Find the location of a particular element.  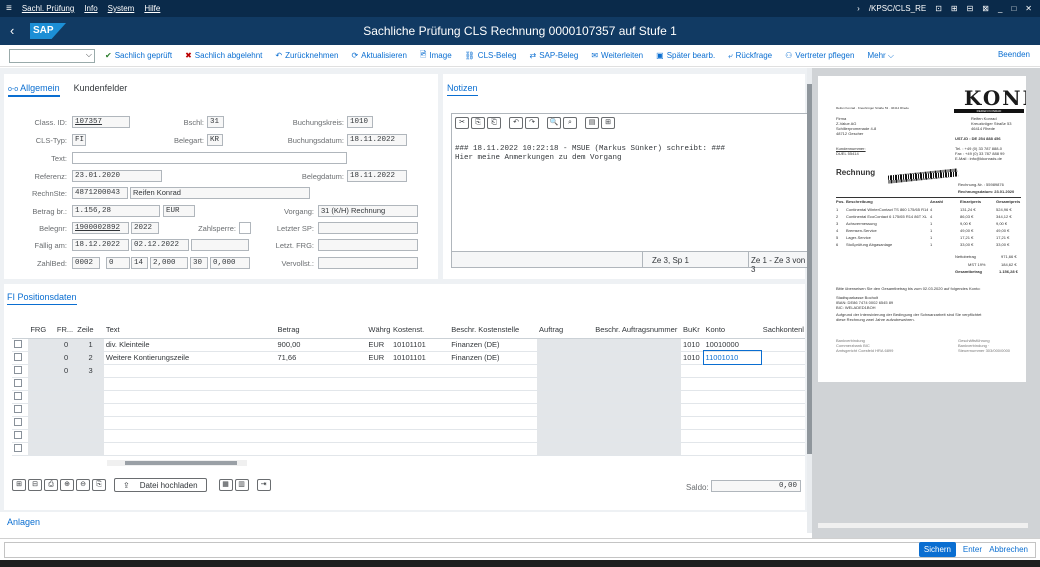

cell-zeile: 1 is located at coordinates (89, 345).